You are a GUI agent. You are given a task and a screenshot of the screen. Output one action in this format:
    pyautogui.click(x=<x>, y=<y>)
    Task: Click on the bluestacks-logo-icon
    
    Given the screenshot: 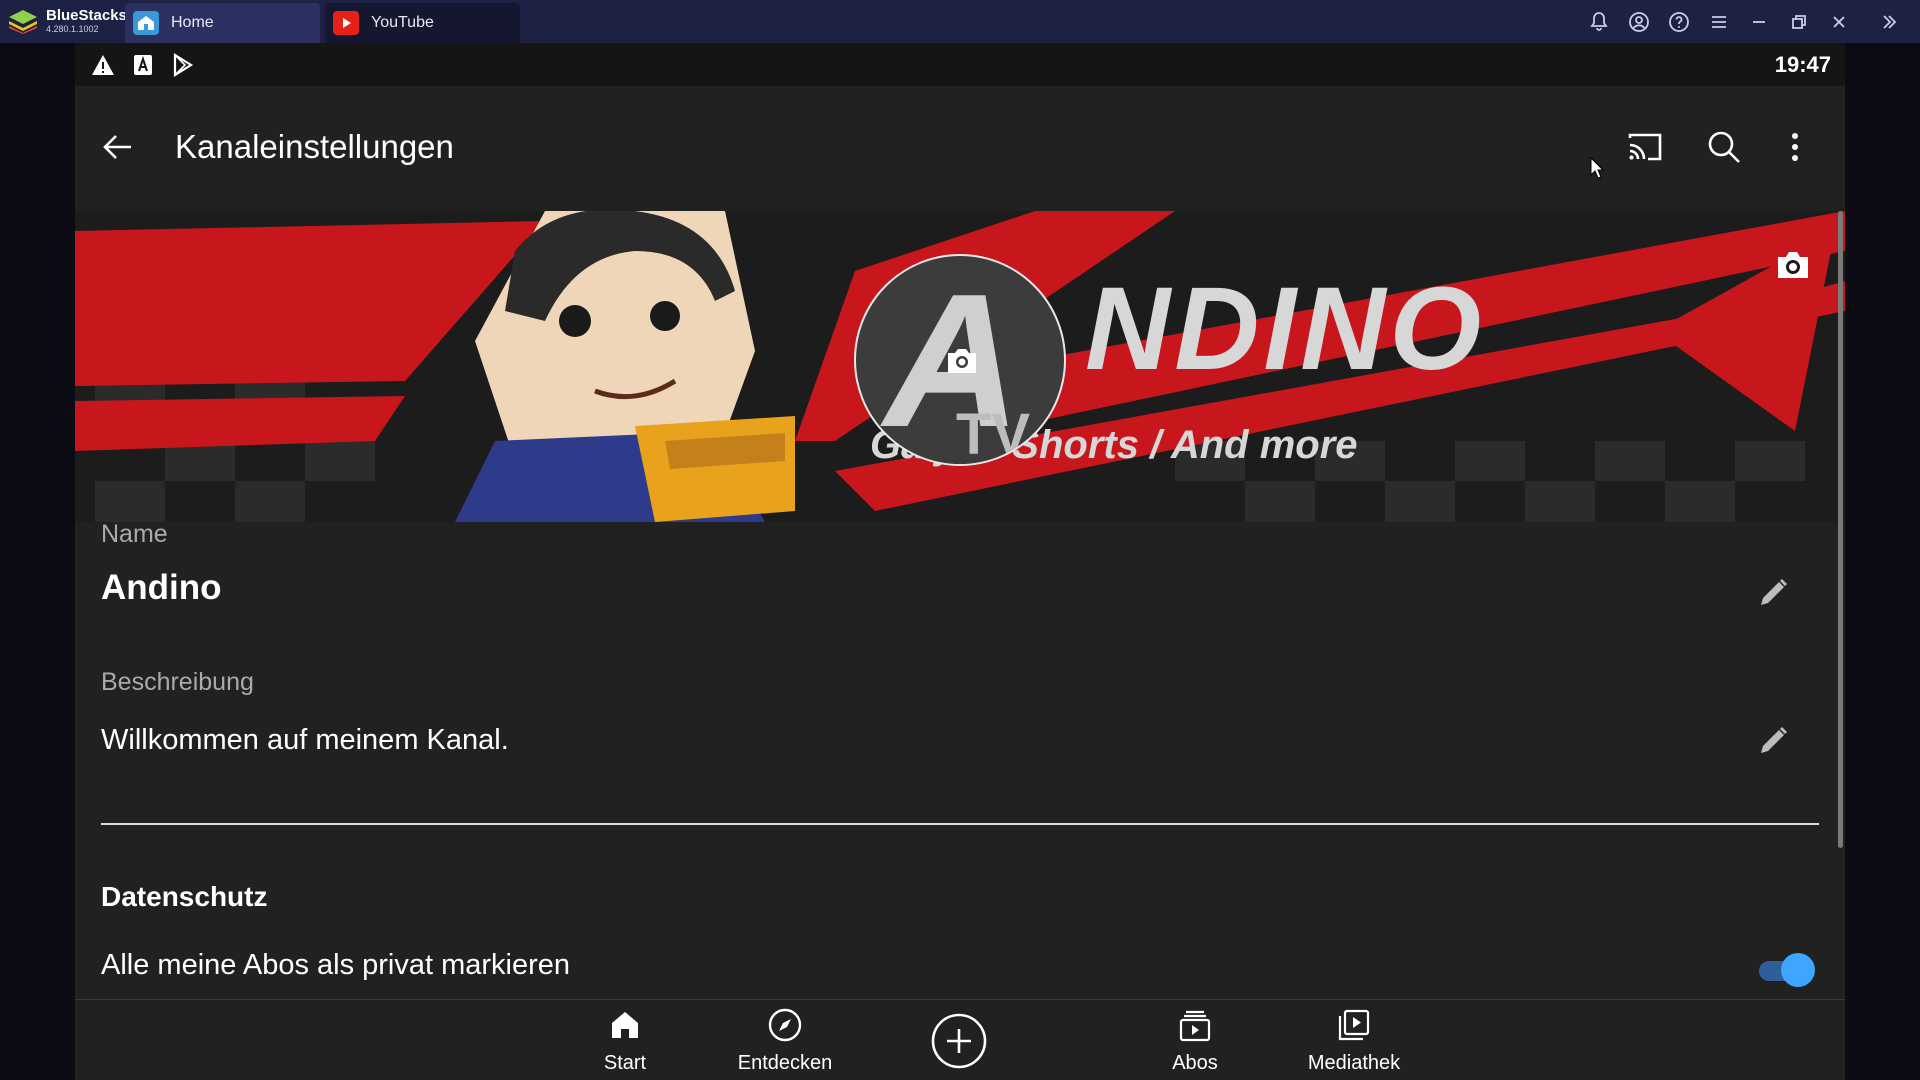 What is the action you would take?
    pyautogui.click(x=23, y=22)
    